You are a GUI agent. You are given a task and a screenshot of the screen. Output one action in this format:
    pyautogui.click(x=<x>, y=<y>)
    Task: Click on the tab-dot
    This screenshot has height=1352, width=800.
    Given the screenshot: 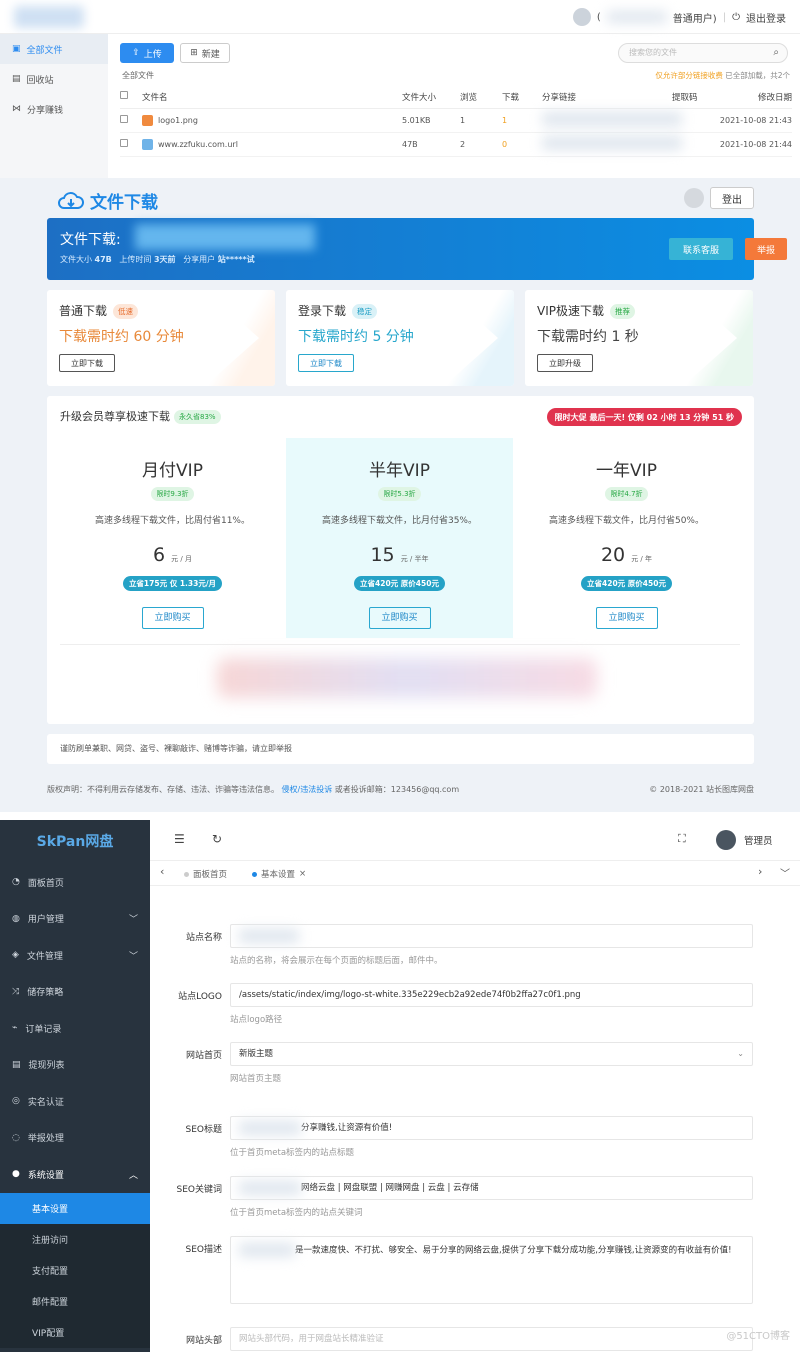 What is the action you would take?
    pyautogui.click(x=254, y=874)
    